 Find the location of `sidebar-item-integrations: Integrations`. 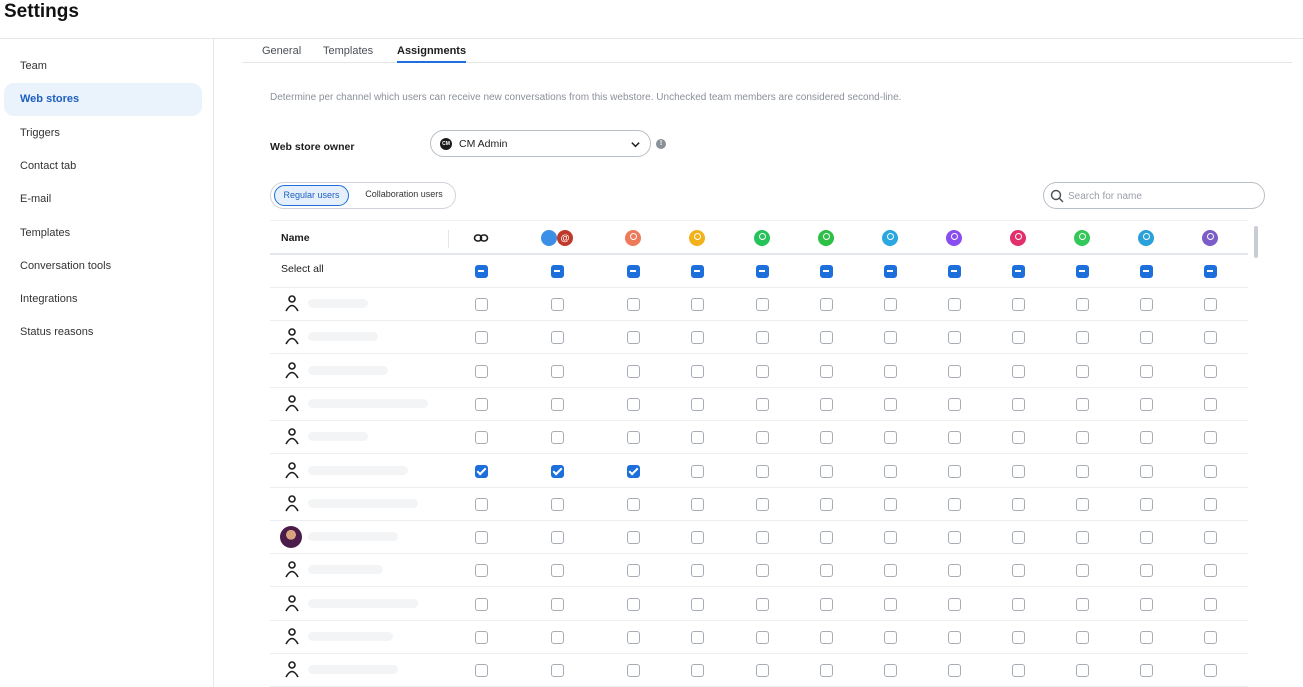

sidebar-item-integrations: Integrations is located at coordinates (103, 299).